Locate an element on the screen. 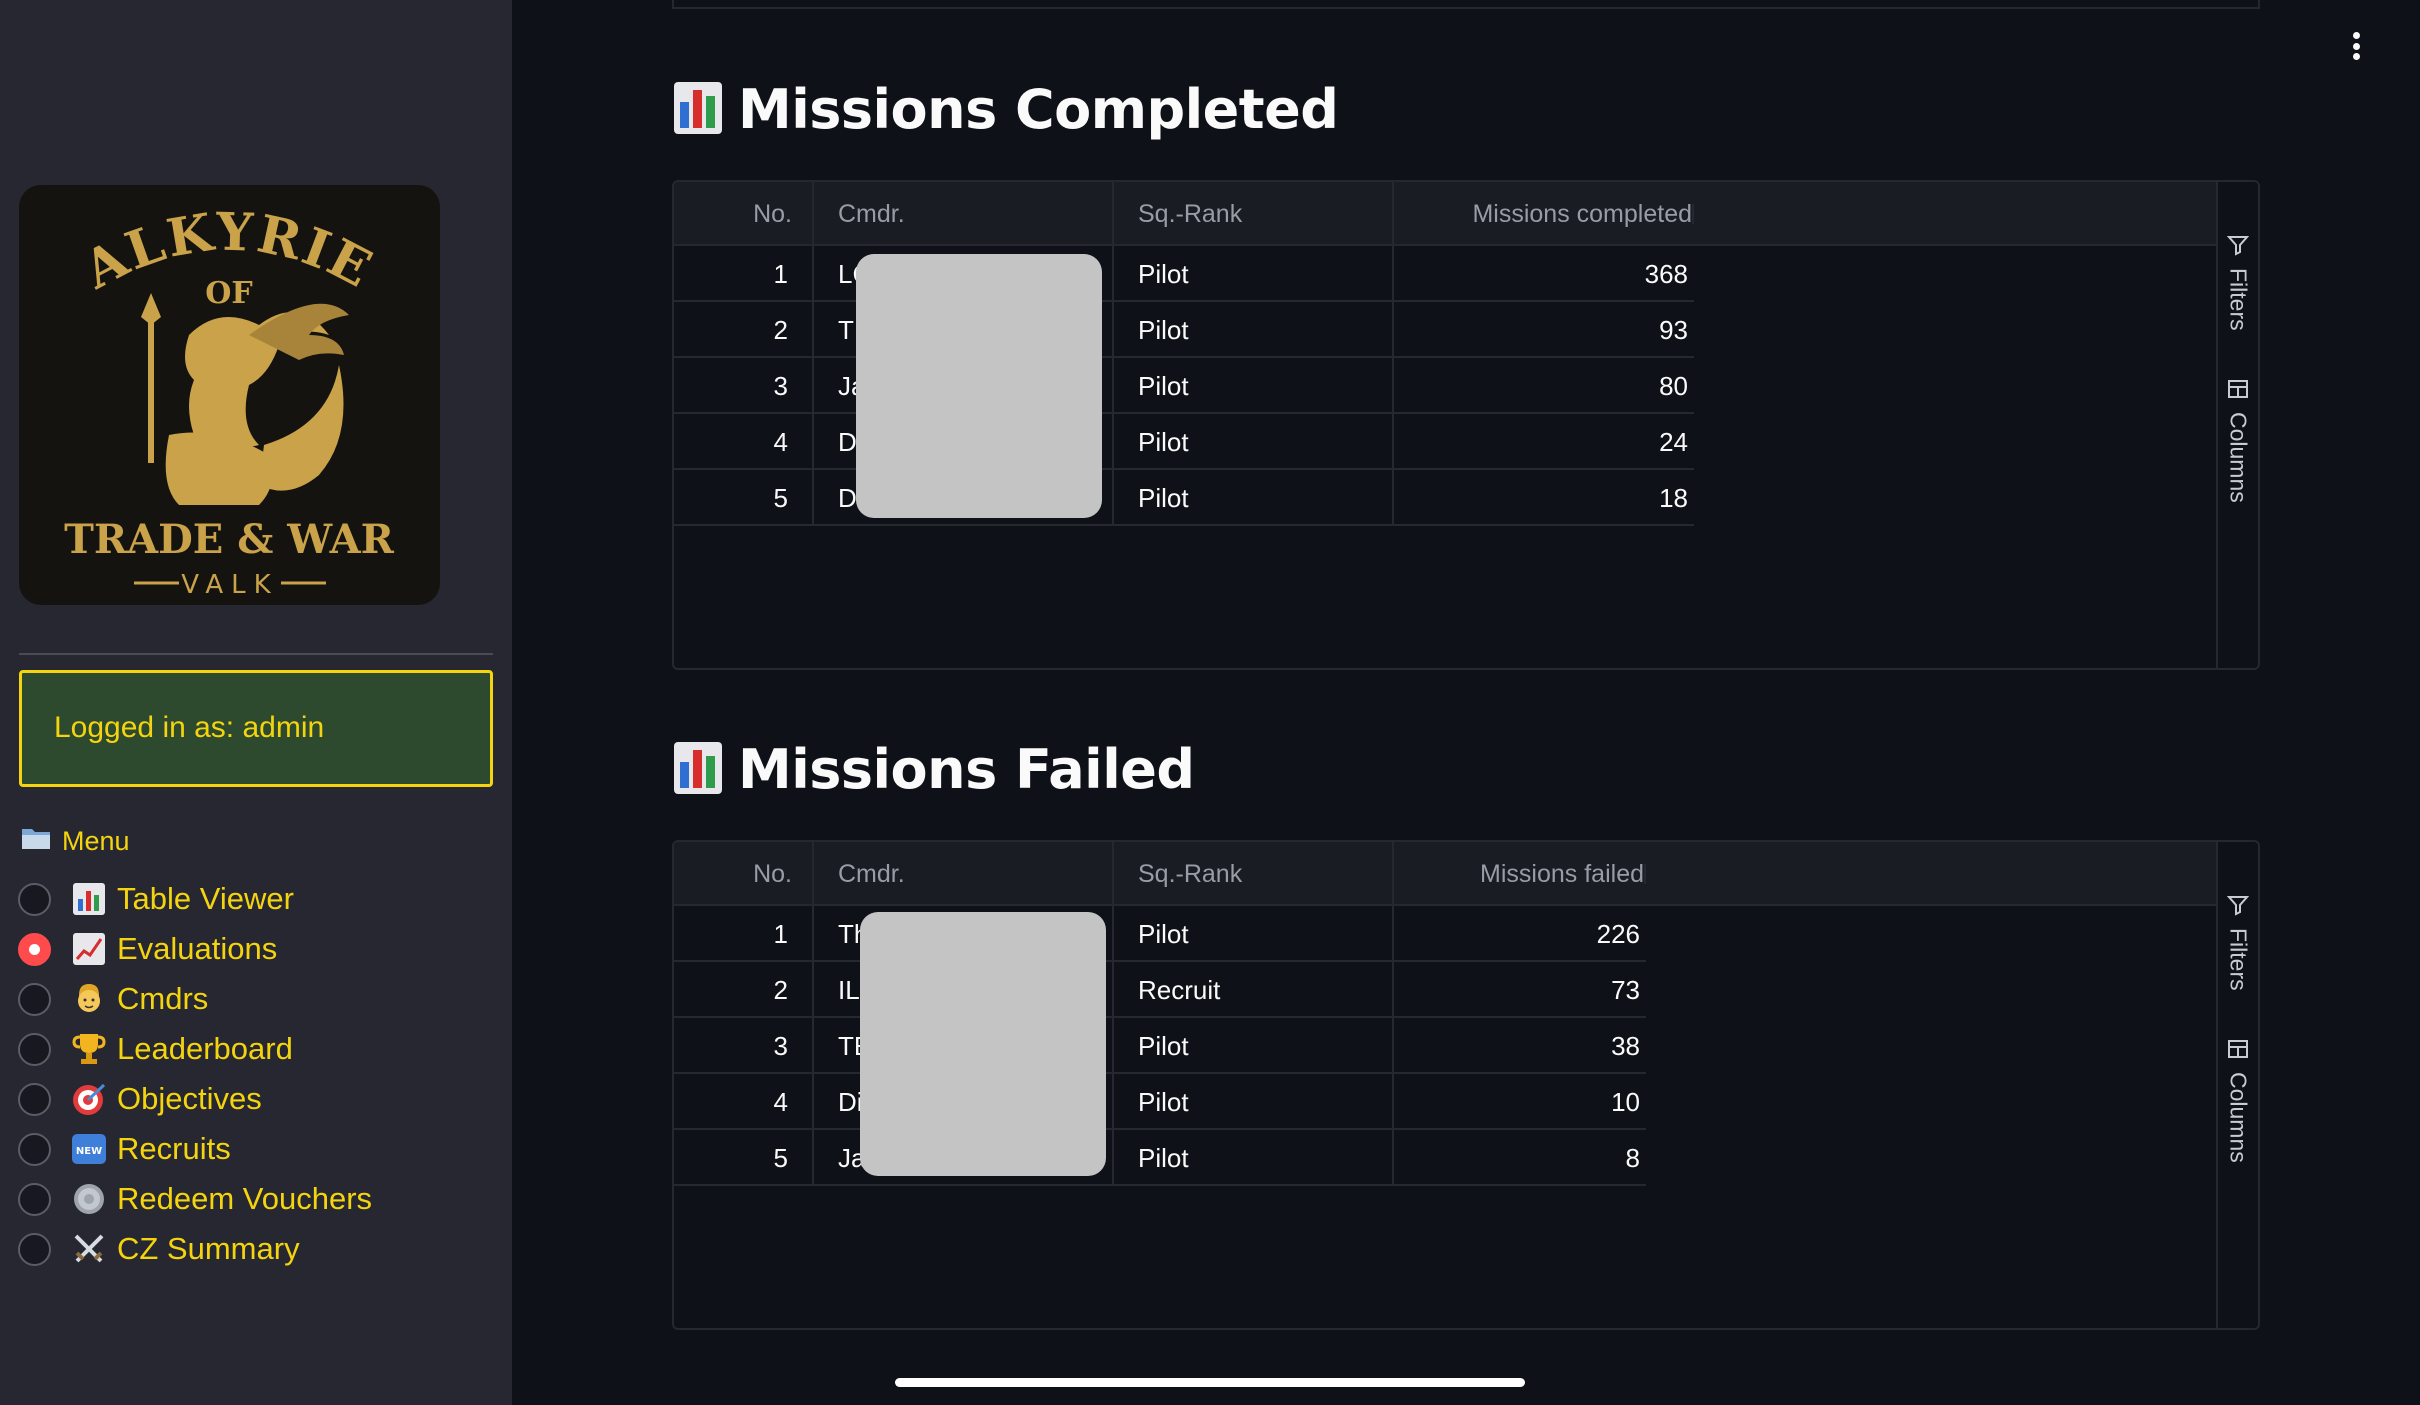 The height and width of the screenshot is (1405, 2420). sidebar-divider is located at coordinates (256, 654).